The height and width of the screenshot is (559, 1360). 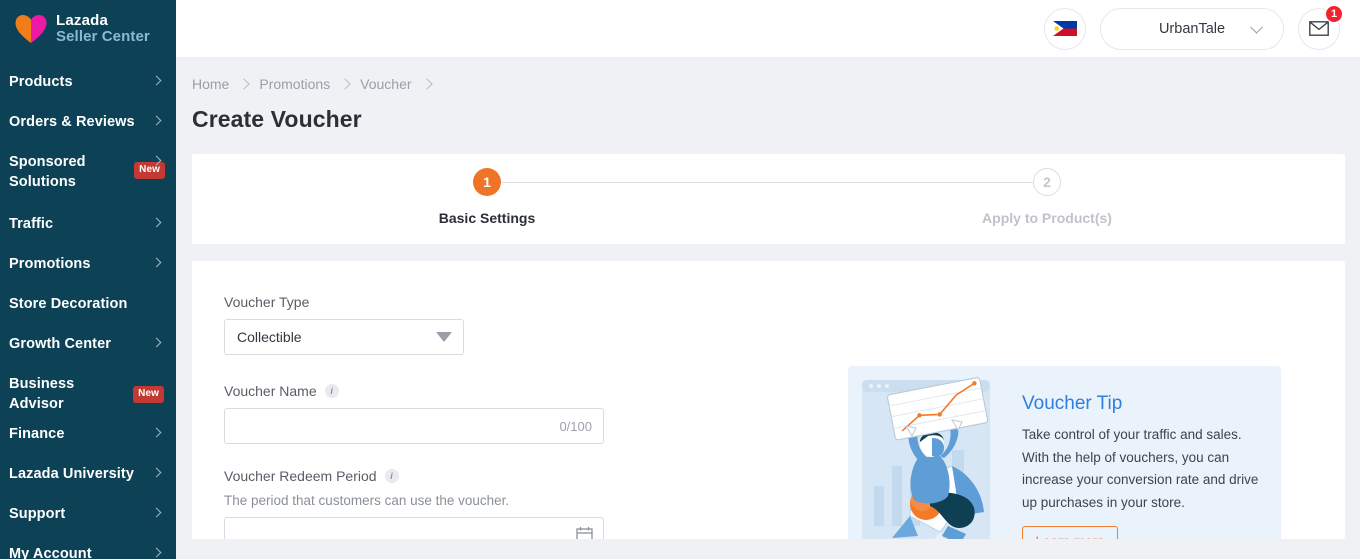 What do you see at coordinates (60, 344) in the screenshot?
I see `sidebar-item-label: Growth Center` at bounding box center [60, 344].